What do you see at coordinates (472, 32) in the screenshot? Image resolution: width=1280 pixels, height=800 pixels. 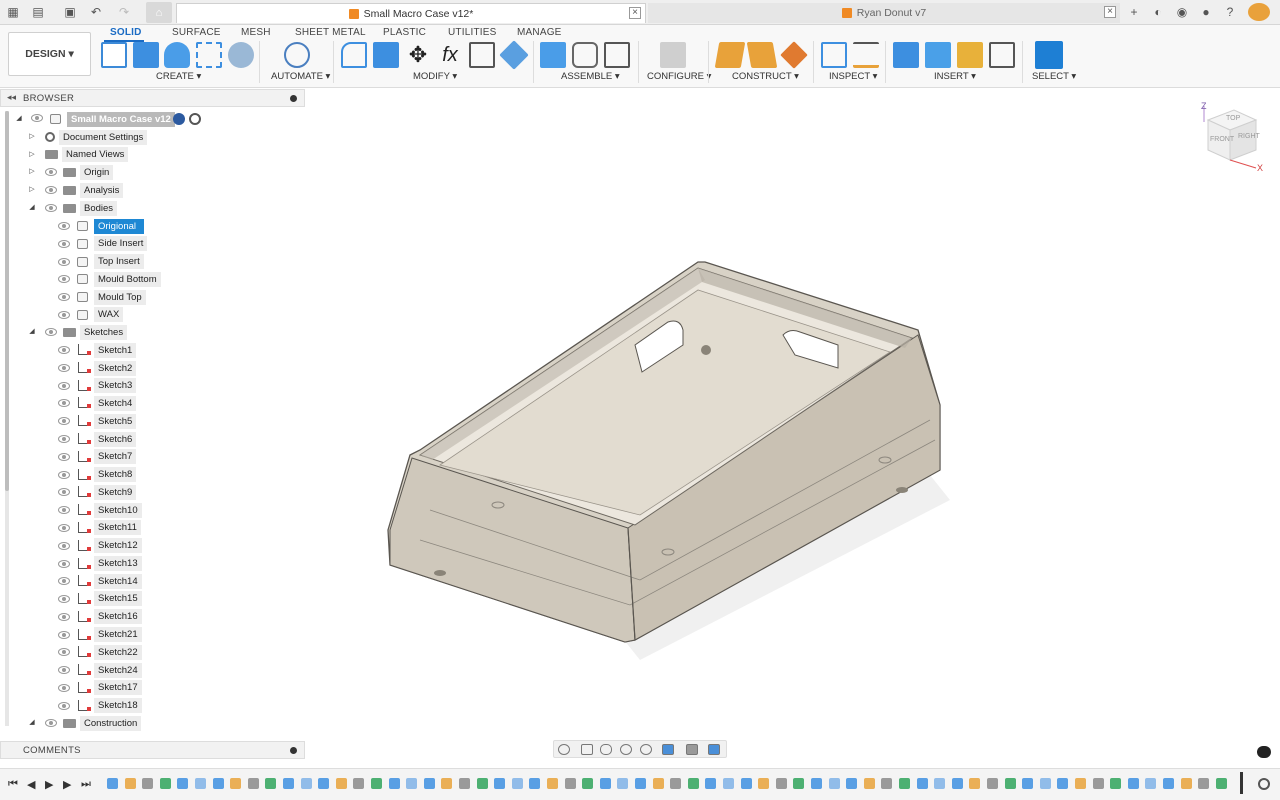 I see `tab-utilities: UTILITIES` at bounding box center [472, 32].